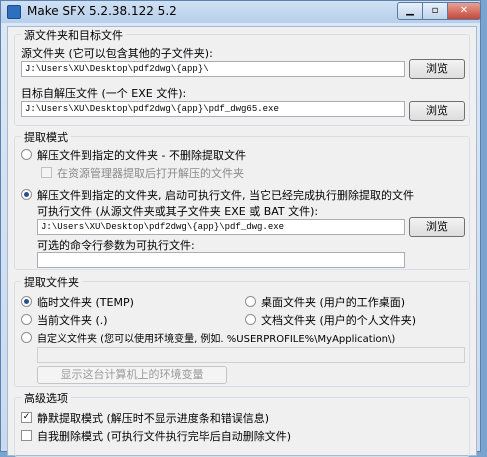 Image resolution: width=487 pixels, height=457 pixels. What do you see at coordinates (104, 93) in the screenshot?
I see `target-file-label: 目标自解压文件 (一个 EXE 文件):` at bounding box center [104, 93].